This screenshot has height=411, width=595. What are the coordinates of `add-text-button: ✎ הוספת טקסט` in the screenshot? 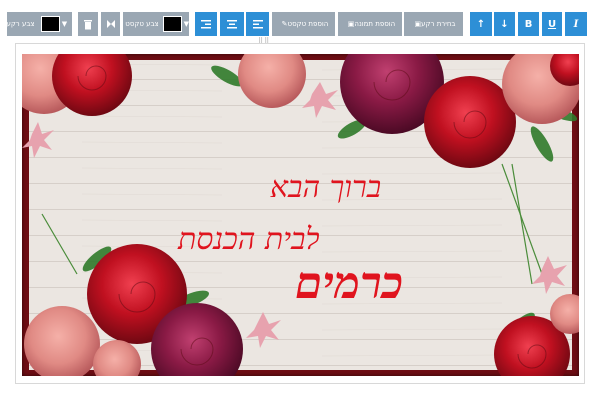 It's located at (303, 24).